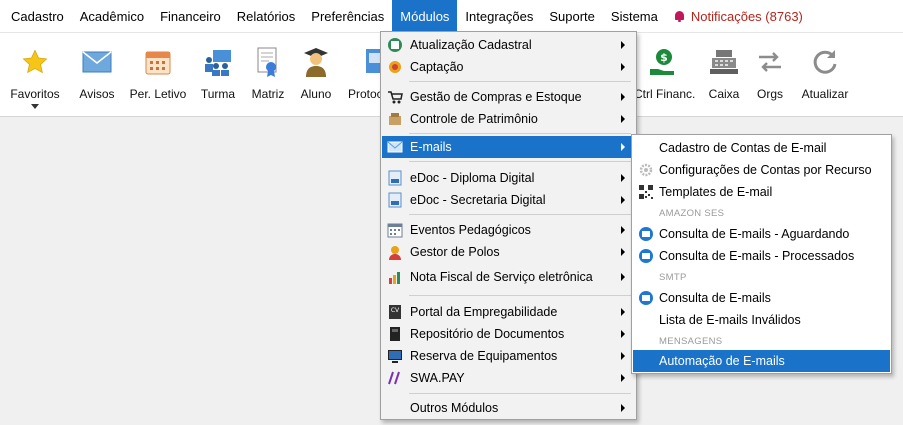  I want to click on menu-modulos: Módulos, so click(425, 16).